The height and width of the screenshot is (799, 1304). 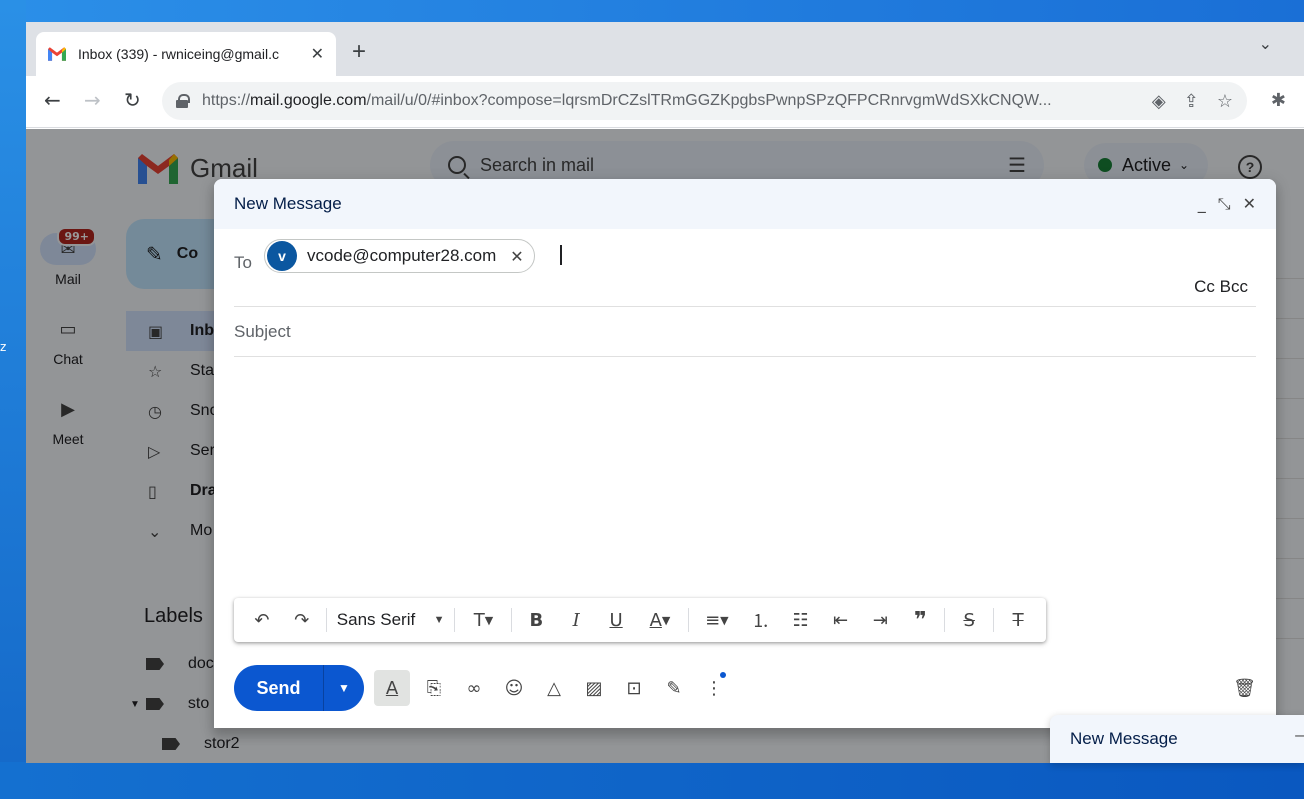 What do you see at coordinates (132, 100) in the screenshot?
I see `reload-icon: ↻` at bounding box center [132, 100].